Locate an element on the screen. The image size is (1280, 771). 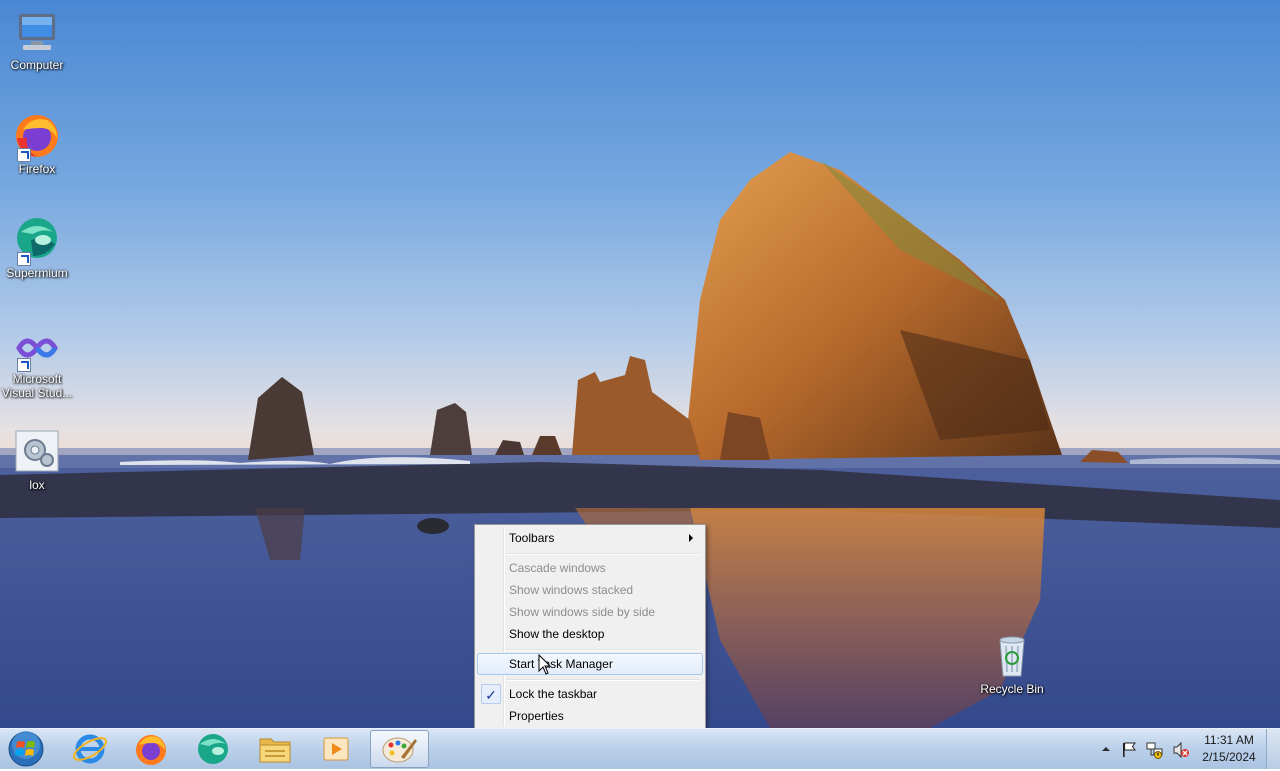
clock-time: 11:31 AM is located at coordinates (1229, 740).